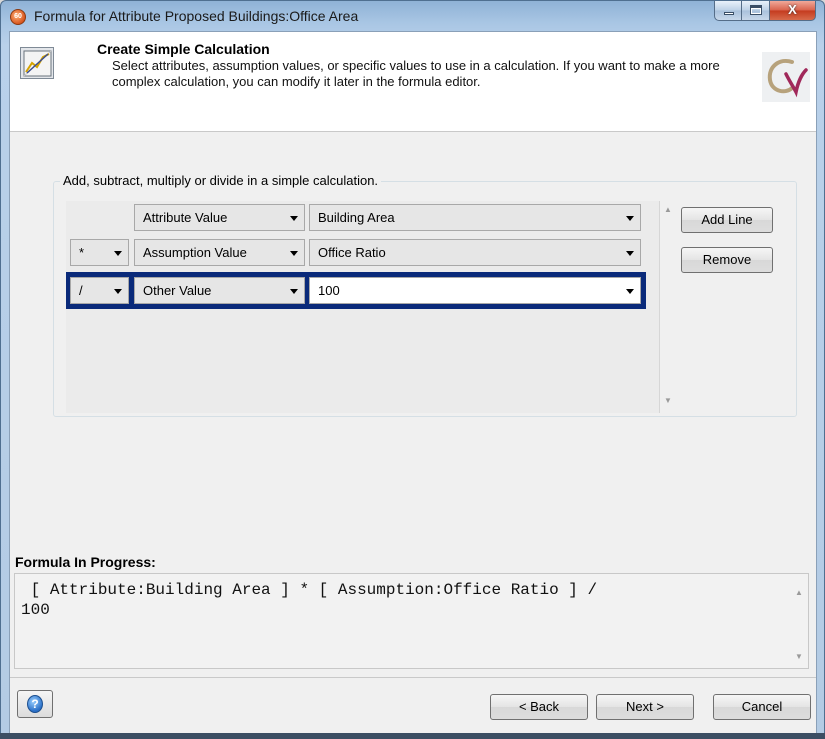 This screenshot has width=825, height=739. I want to click on row-type-select: Attribute Value, so click(219, 217).